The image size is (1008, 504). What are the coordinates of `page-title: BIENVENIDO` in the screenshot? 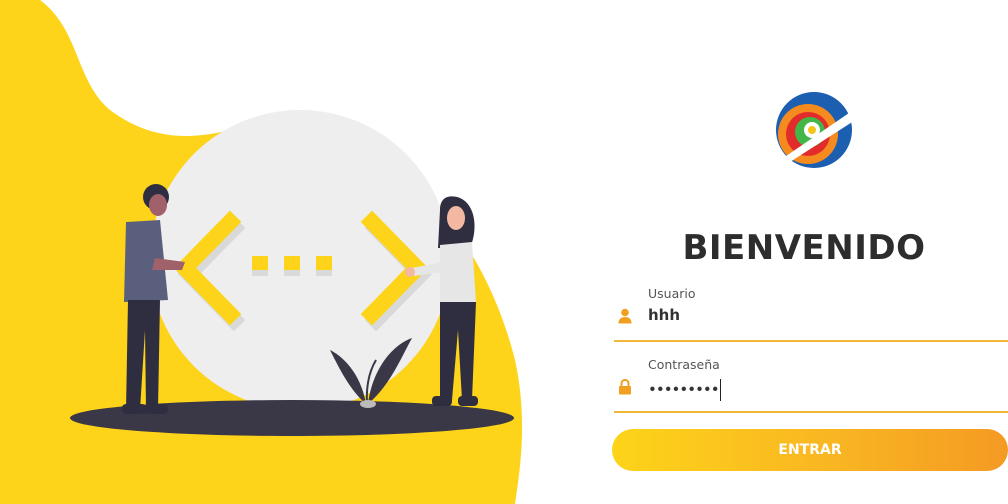 It's located at (804, 248).